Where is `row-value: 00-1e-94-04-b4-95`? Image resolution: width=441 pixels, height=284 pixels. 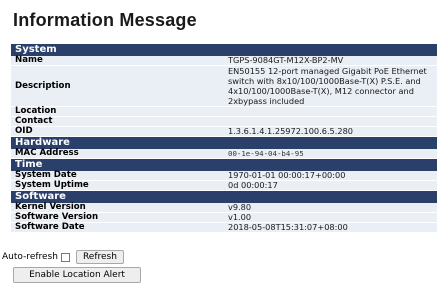
row-value: 00-1e-94-04-b4-95 is located at coordinates (330, 154).